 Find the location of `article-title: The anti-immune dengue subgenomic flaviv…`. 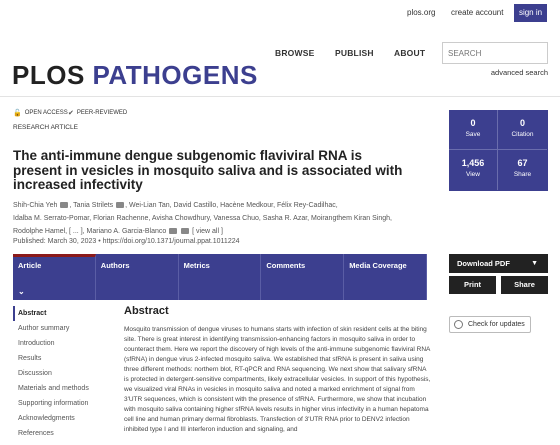

article-title: The anti-immune dengue subgenomic flaviv… is located at coordinates (208, 170).